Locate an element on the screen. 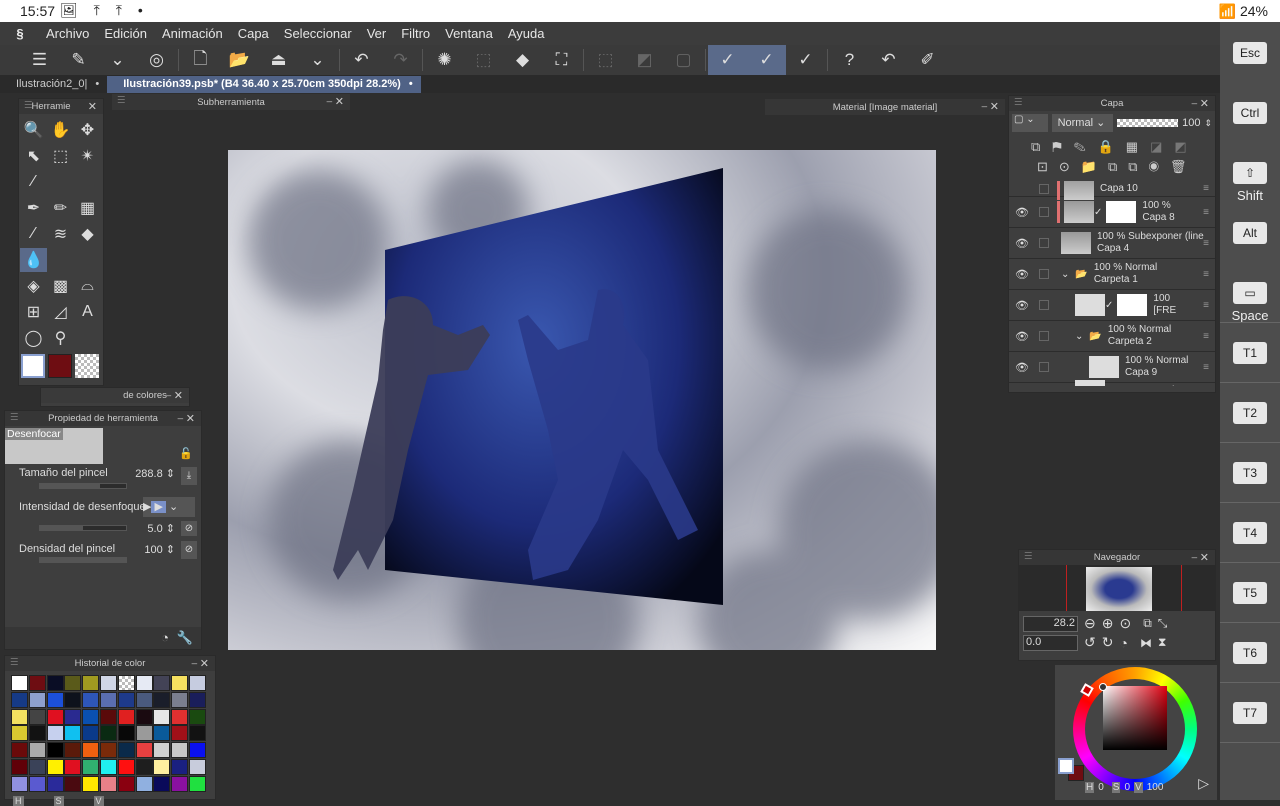 This screenshot has width=1280, height=806. undo-icon: ↶ is located at coordinates (361, 60).